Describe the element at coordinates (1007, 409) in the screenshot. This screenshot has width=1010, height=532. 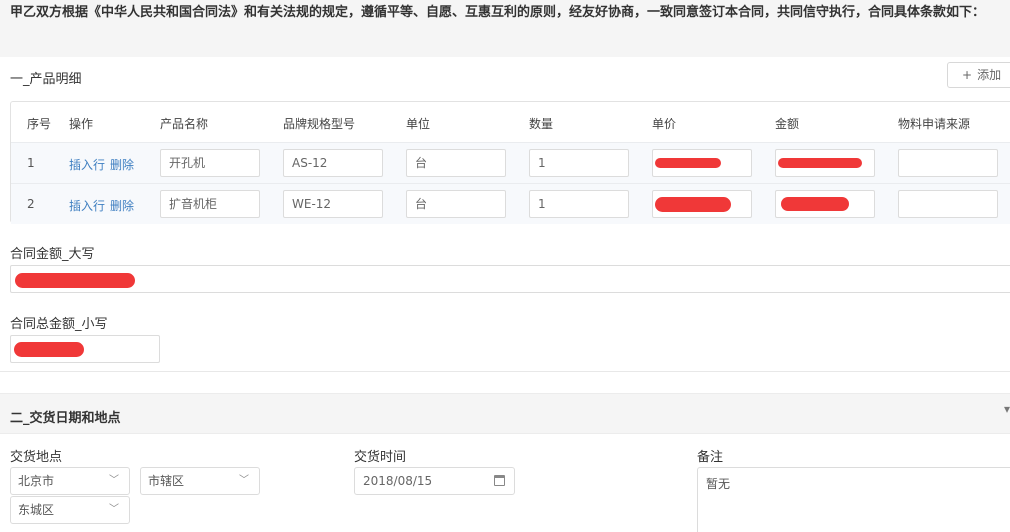
I see `chevron-down-icon: ▾` at that location.